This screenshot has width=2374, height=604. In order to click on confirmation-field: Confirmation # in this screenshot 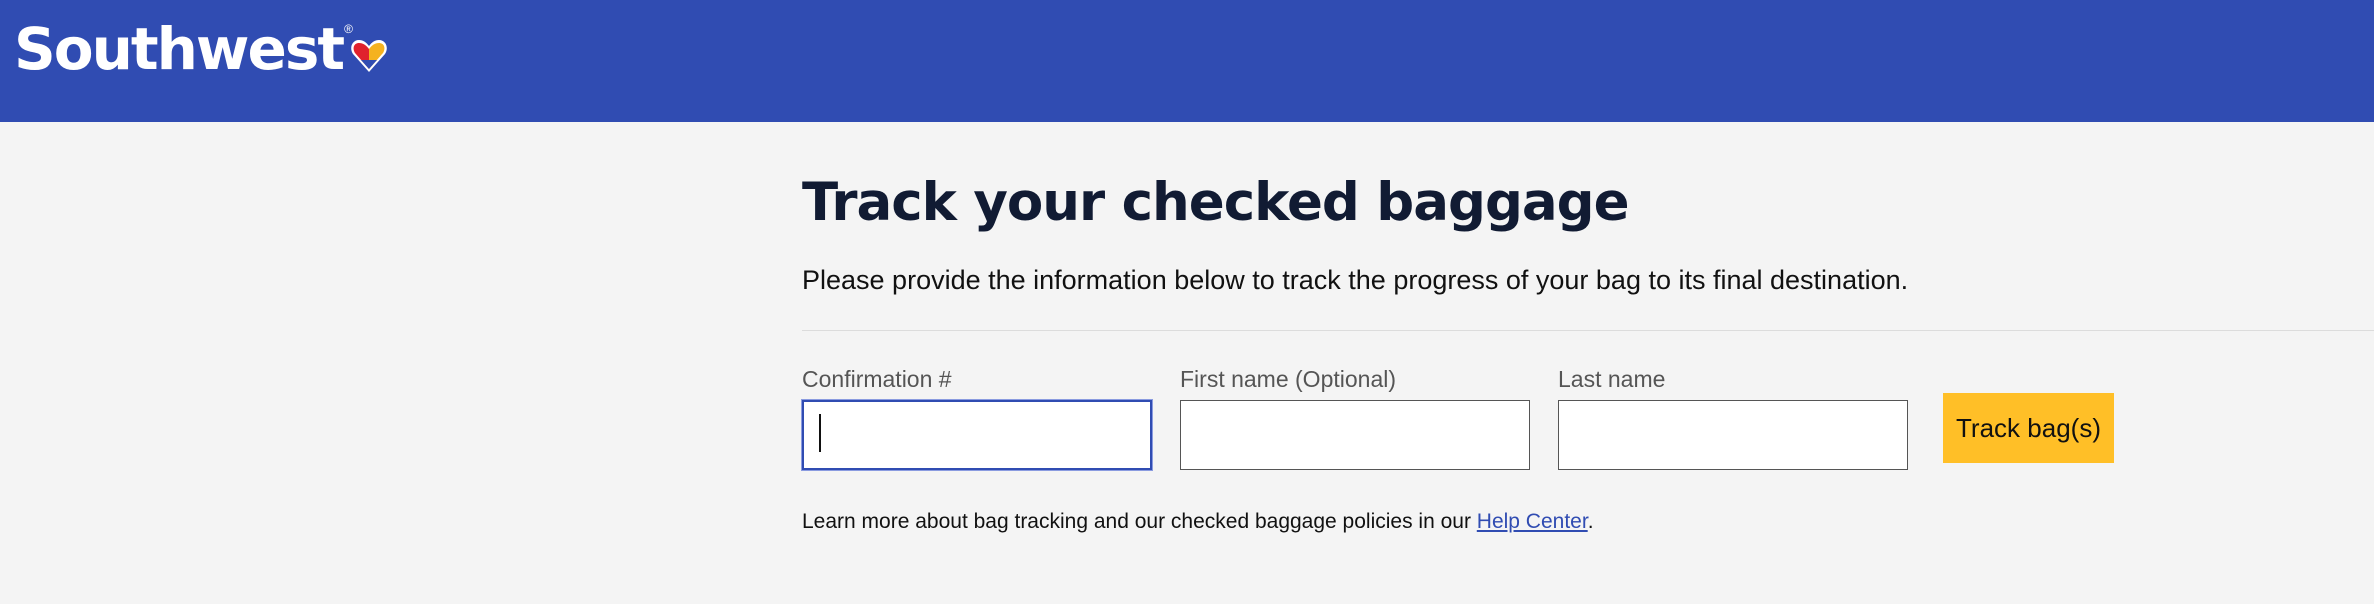, I will do `click(977, 417)`.